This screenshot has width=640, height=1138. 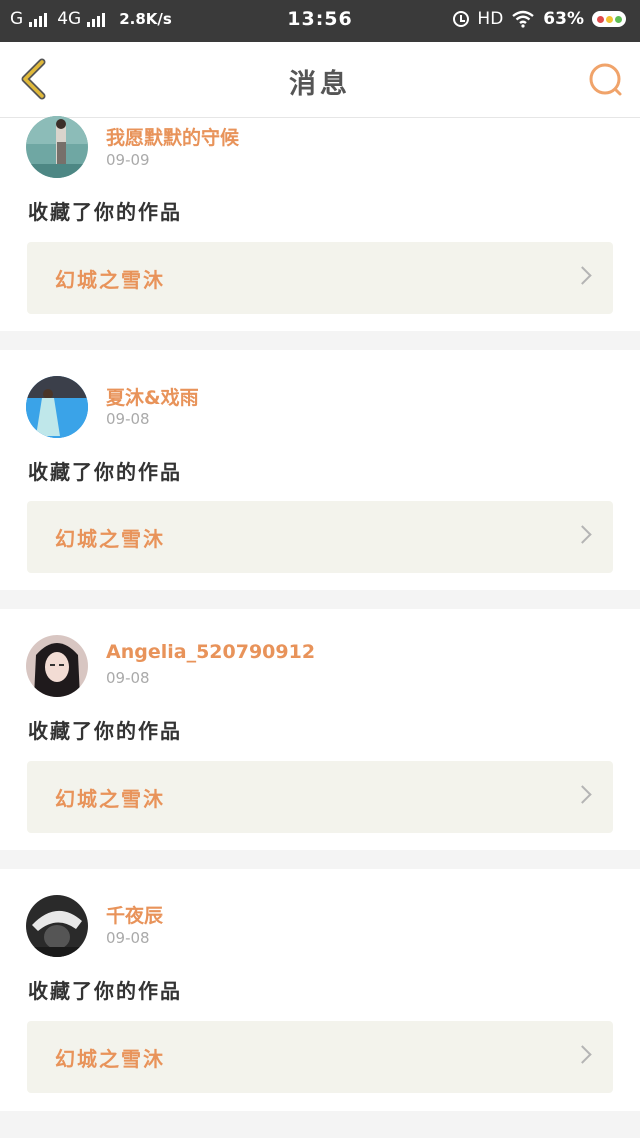 I want to click on user-name: 我愿默默的守候, so click(x=172, y=136).